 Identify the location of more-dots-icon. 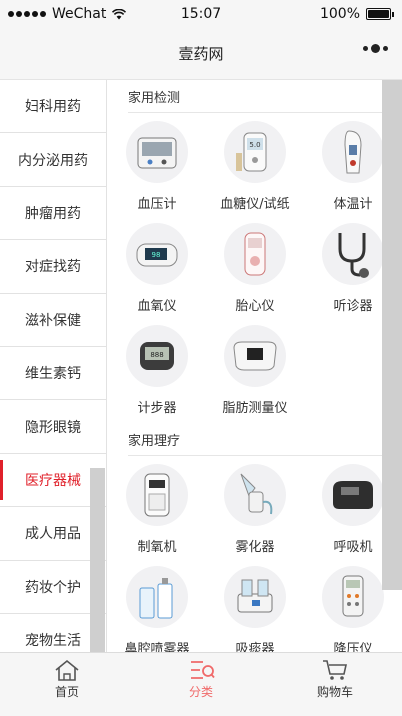
(365, 48).